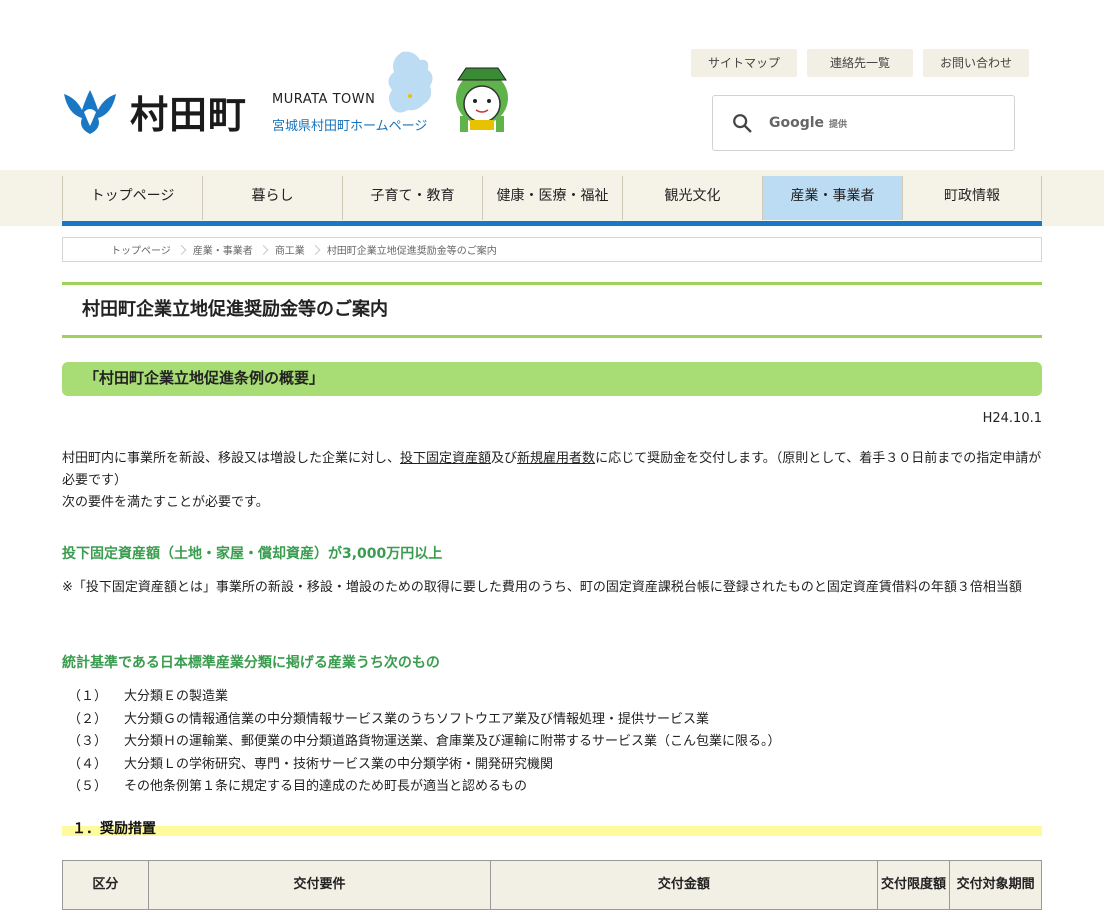 The image size is (1104, 910). I want to click on list-item: （１） 大分類Ｅの製造業, so click(421, 697).